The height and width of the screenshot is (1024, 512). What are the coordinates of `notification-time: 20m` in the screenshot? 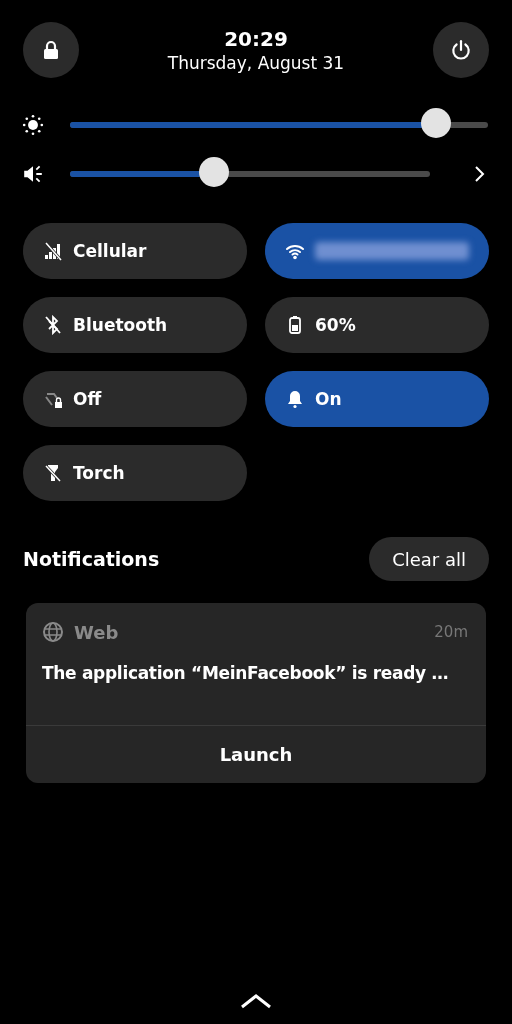 It's located at (451, 632).